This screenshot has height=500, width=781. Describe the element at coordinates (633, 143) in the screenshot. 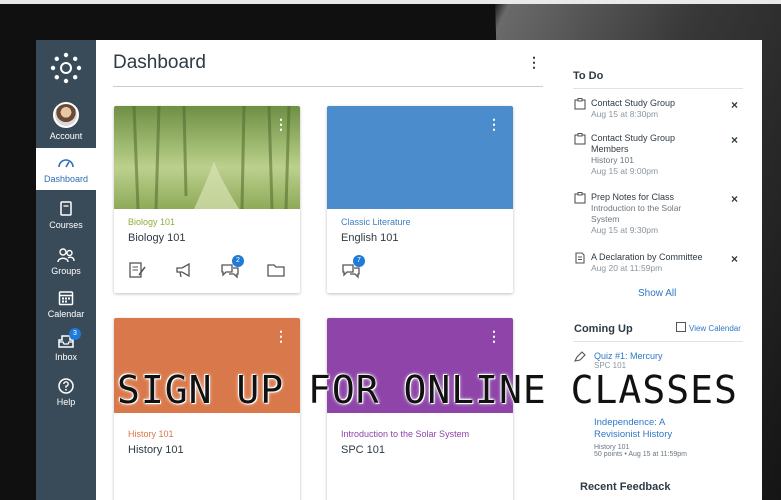

I see `todo-item-title: Contact Study Group Members` at that location.